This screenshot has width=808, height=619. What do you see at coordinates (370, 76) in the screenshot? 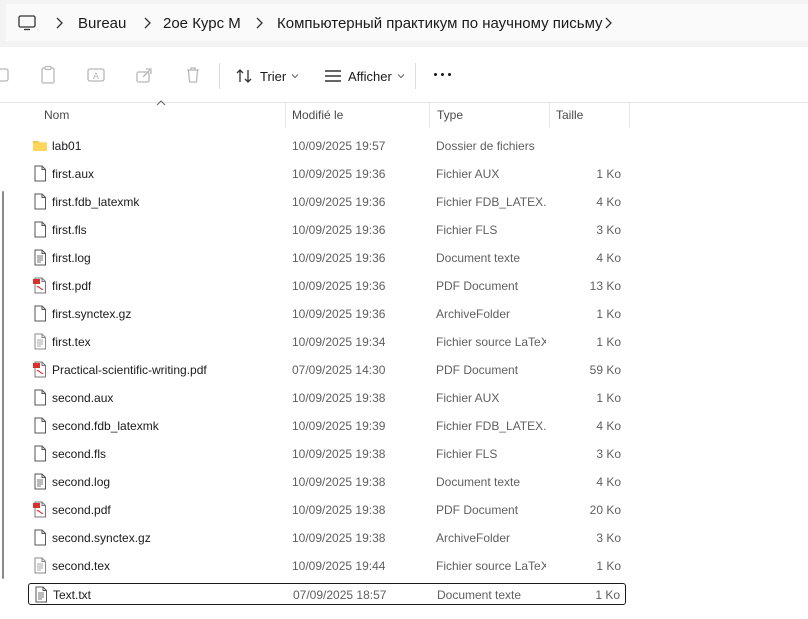
I see `view-label: Afficher` at bounding box center [370, 76].